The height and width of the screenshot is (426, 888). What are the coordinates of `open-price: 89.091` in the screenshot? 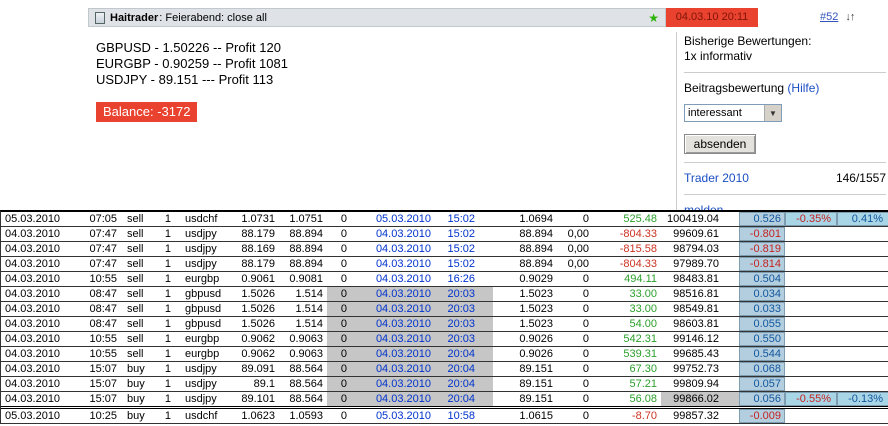 It's located at (258, 369).